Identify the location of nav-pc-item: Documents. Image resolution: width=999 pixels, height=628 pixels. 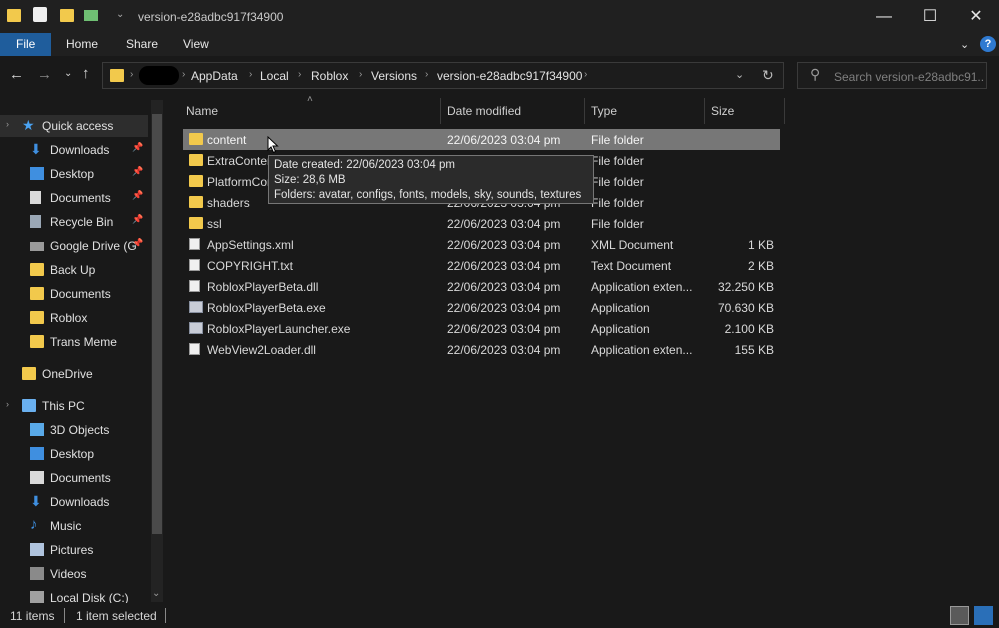
(74, 478).